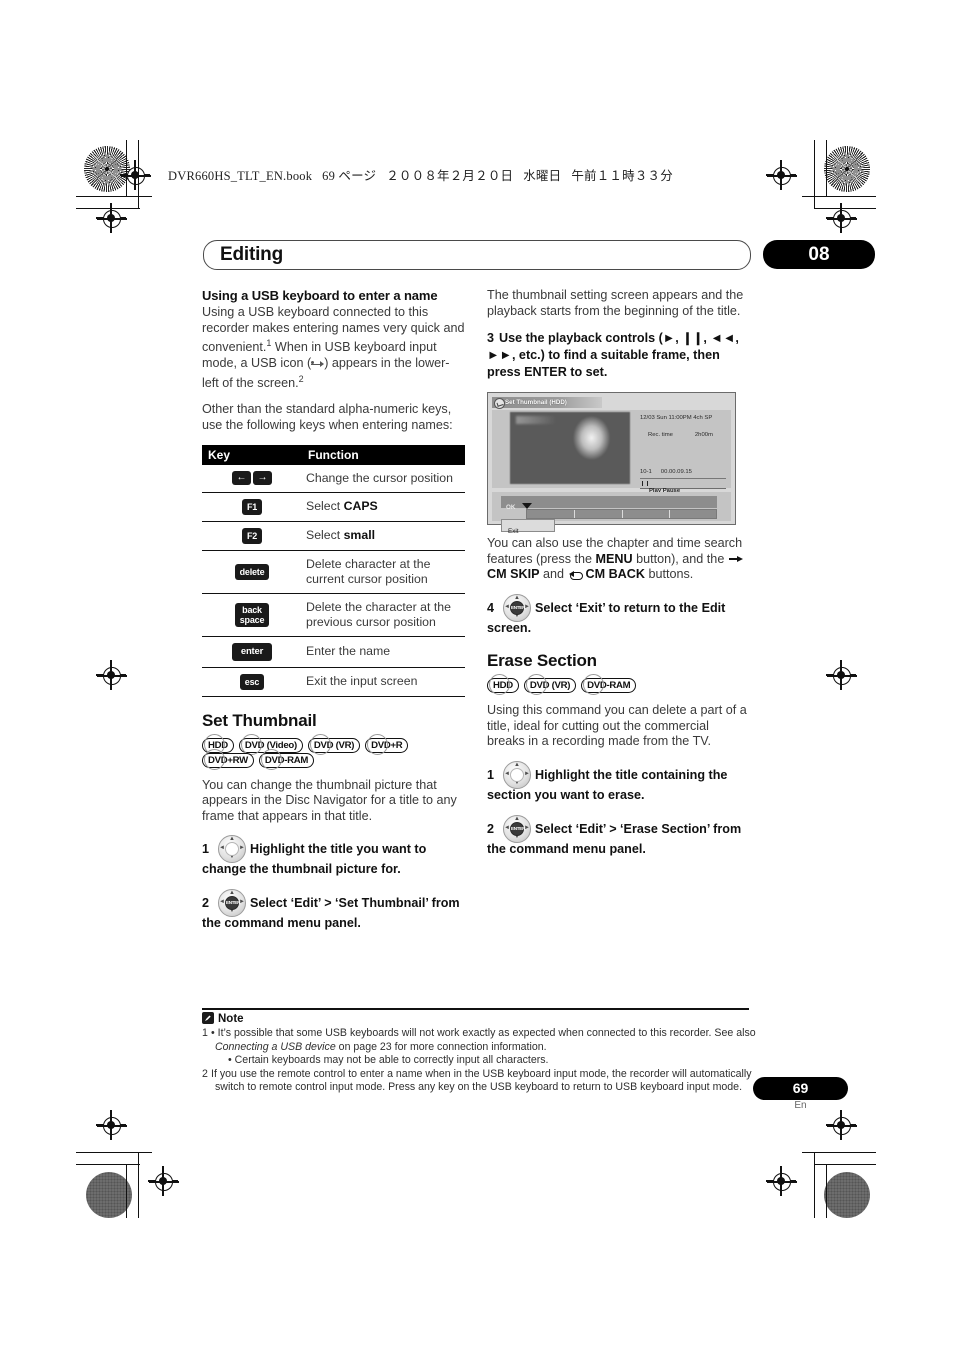 Image resolution: width=954 pixels, height=1350 pixels. I want to click on timecode: 00.00.09.15, so click(676, 472).